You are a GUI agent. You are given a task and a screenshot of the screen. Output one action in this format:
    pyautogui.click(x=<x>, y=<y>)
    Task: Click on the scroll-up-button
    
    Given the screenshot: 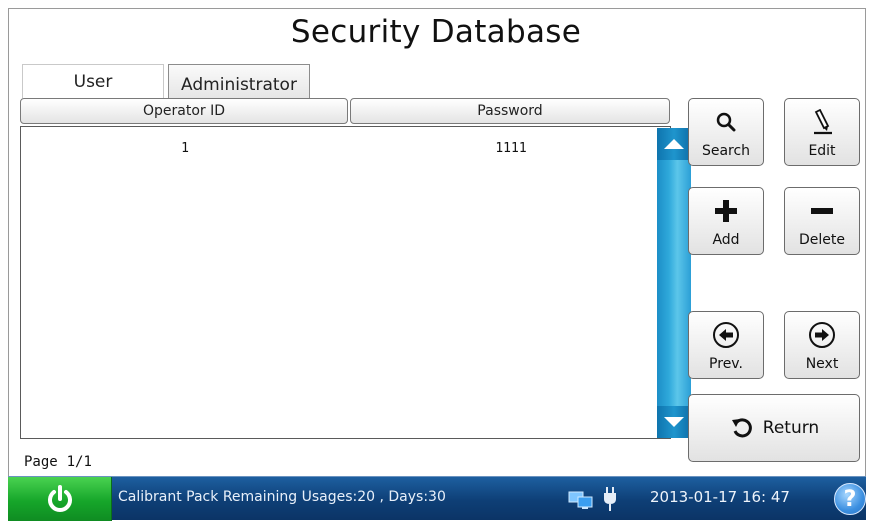 What is the action you would take?
    pyautogui.click(x=674, y=144)
    